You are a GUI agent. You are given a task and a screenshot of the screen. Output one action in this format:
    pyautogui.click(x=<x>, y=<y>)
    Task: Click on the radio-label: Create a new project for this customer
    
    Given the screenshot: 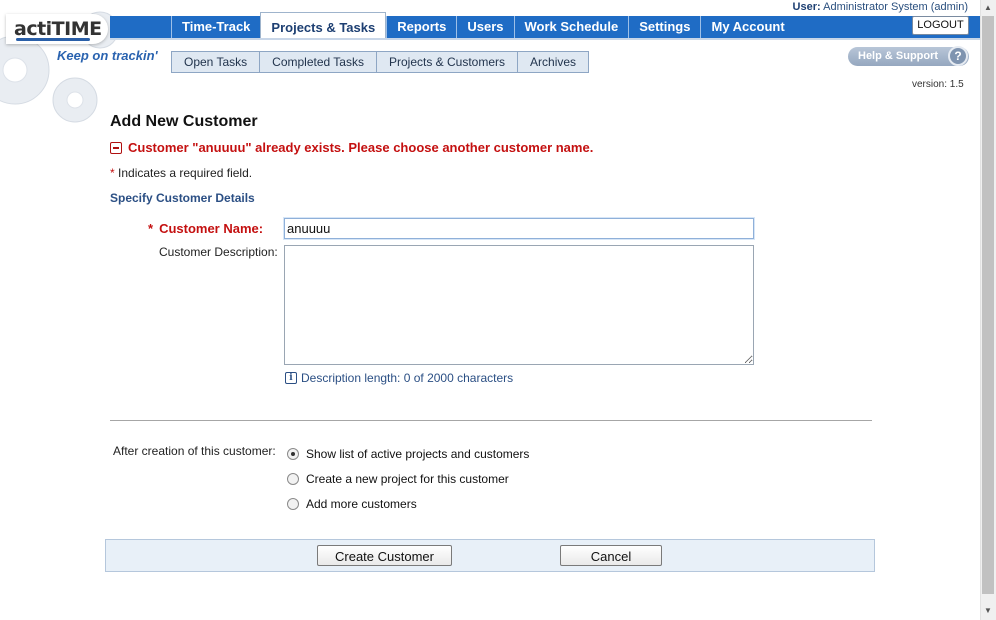 What is the action you would take?
    pyautogui.click(x=407, y=479)
    